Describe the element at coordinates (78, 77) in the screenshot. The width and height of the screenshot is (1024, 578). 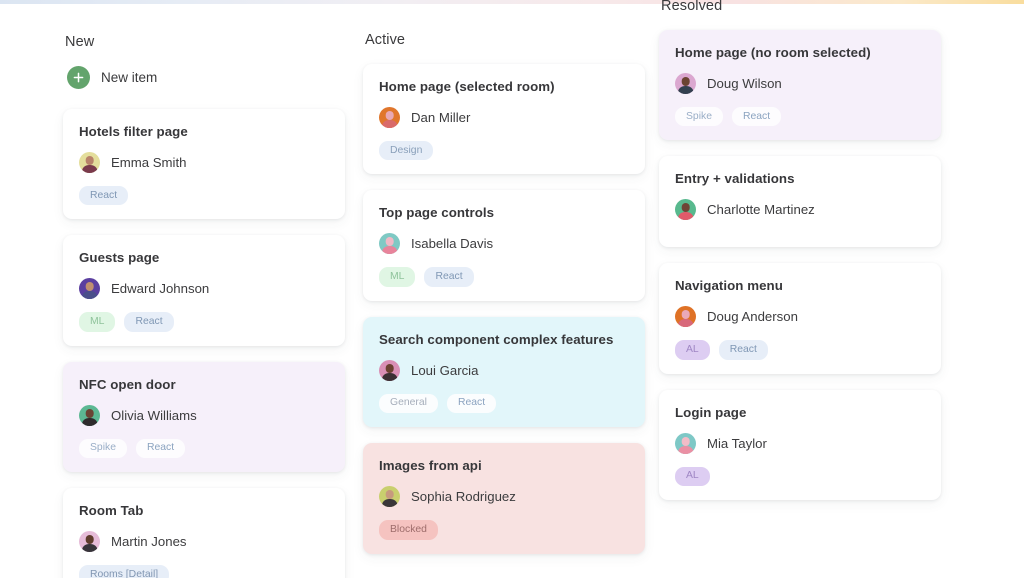
I see `plus-icon` at that location.